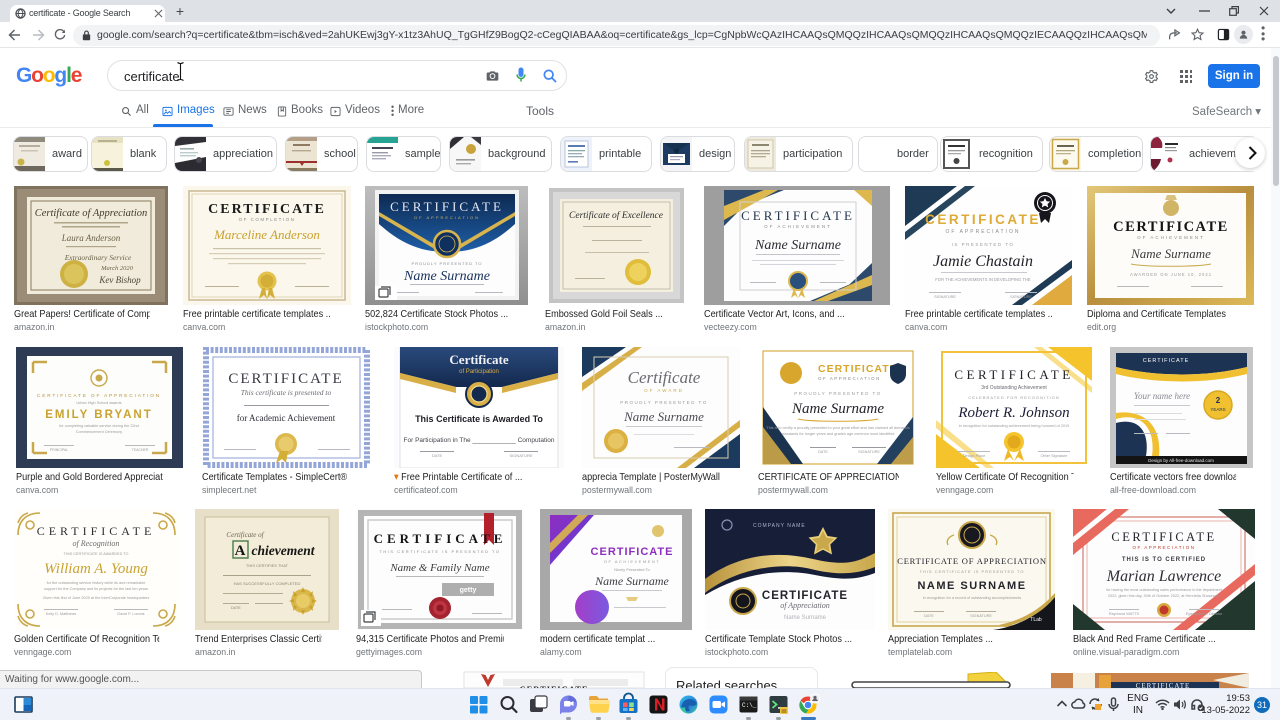 Image resolution: width=1280 pixels, height=720 pixels. I want to click on svg-text: of Appreciation, so click(805, 605).